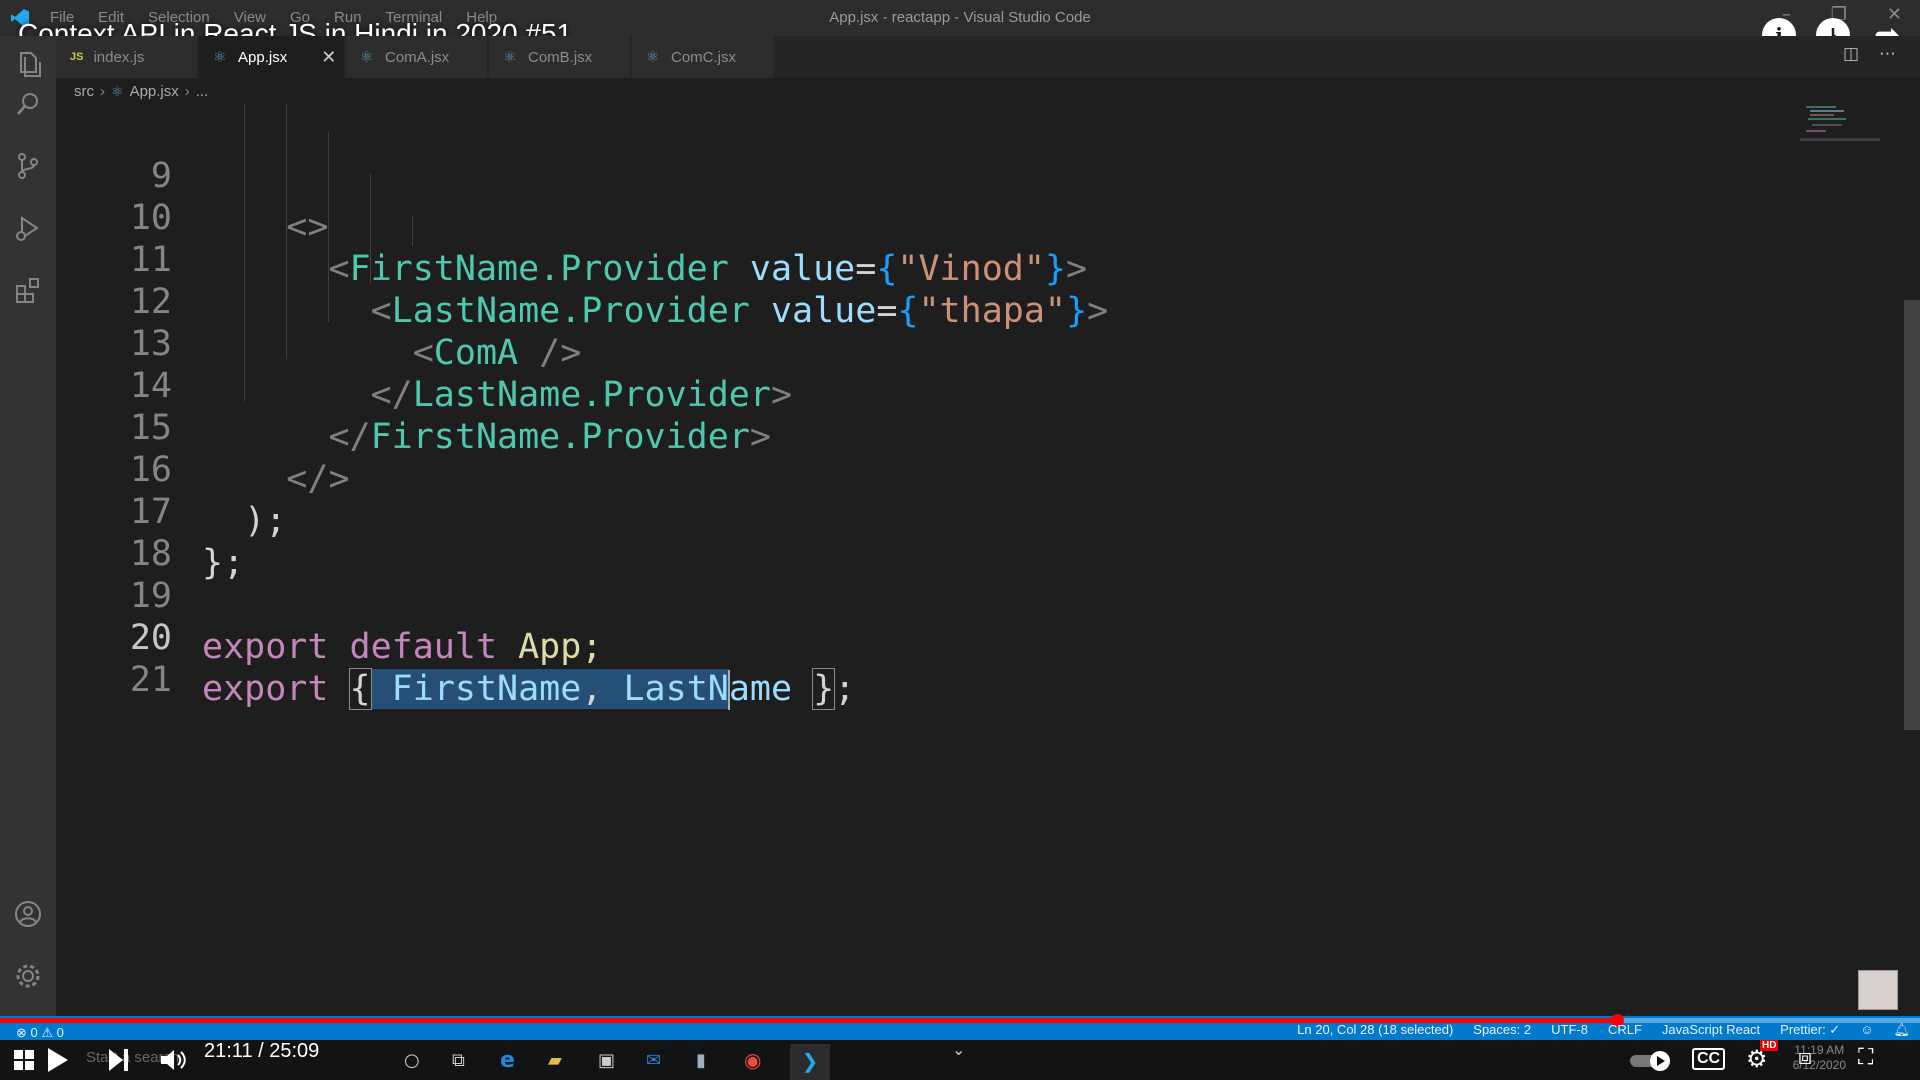  What do you see at coordinates (150, 680) in the screenshot?
I see `line-number: 21` at bounding box center [150, 680].